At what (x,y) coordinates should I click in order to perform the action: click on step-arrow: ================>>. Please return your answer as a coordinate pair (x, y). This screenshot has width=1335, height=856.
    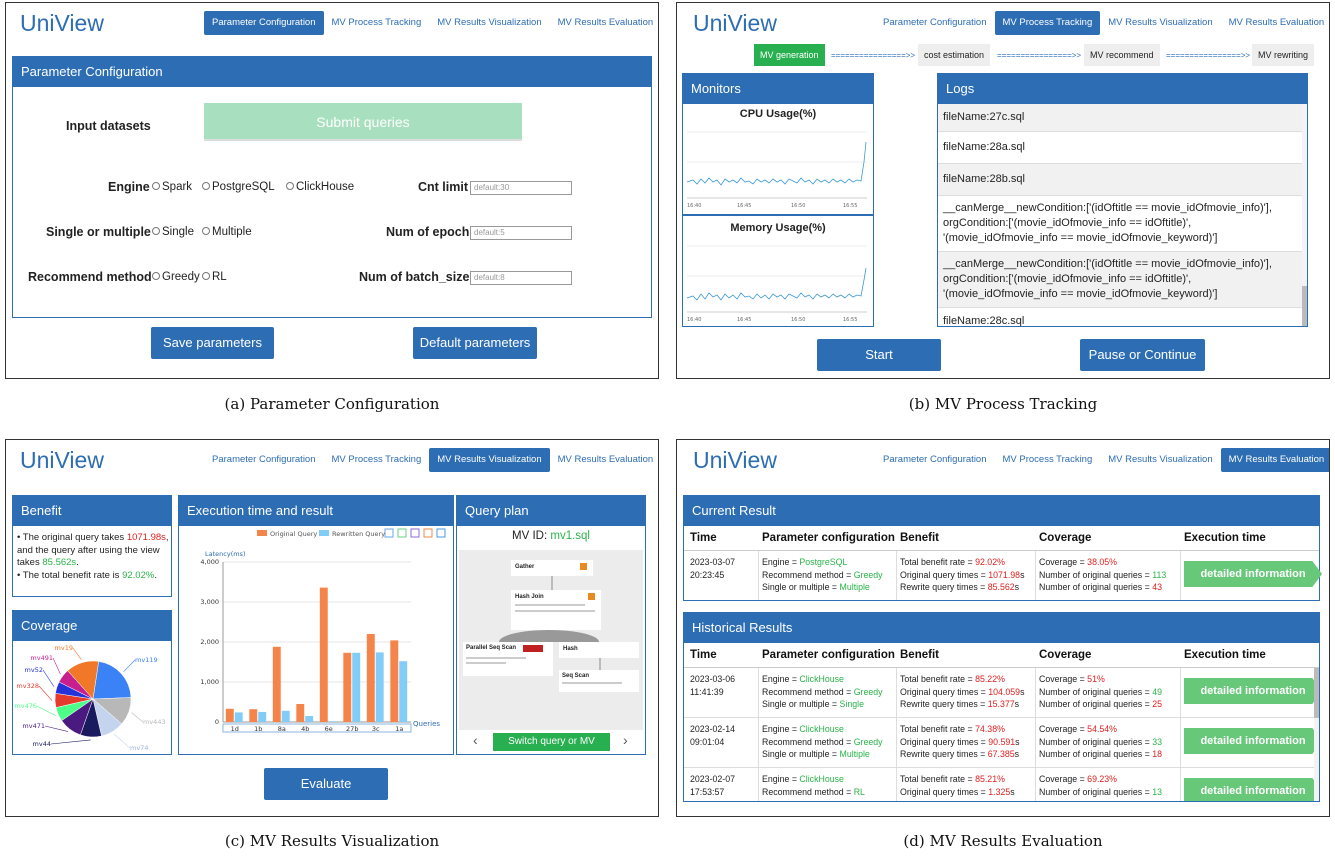
    Looking at the image, I should click on (1208, 55).